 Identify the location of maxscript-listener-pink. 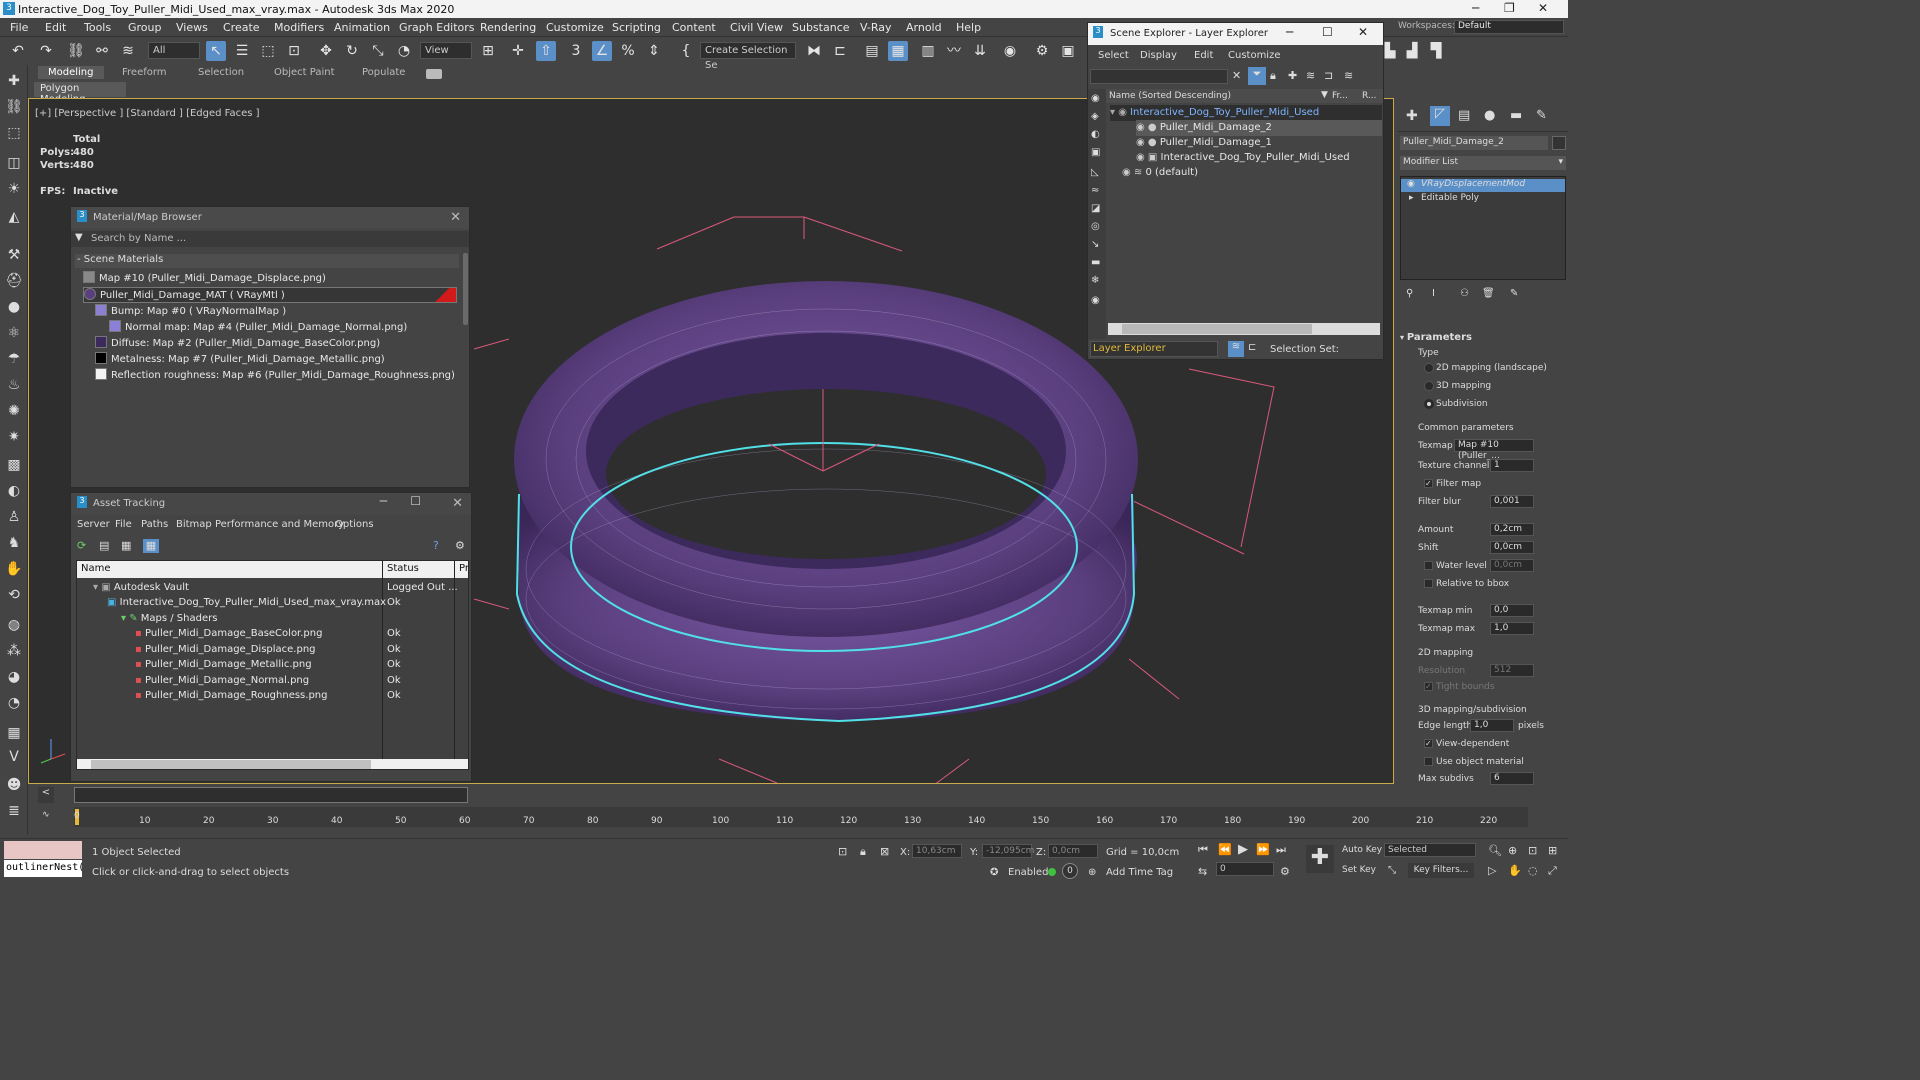
(43, 850).